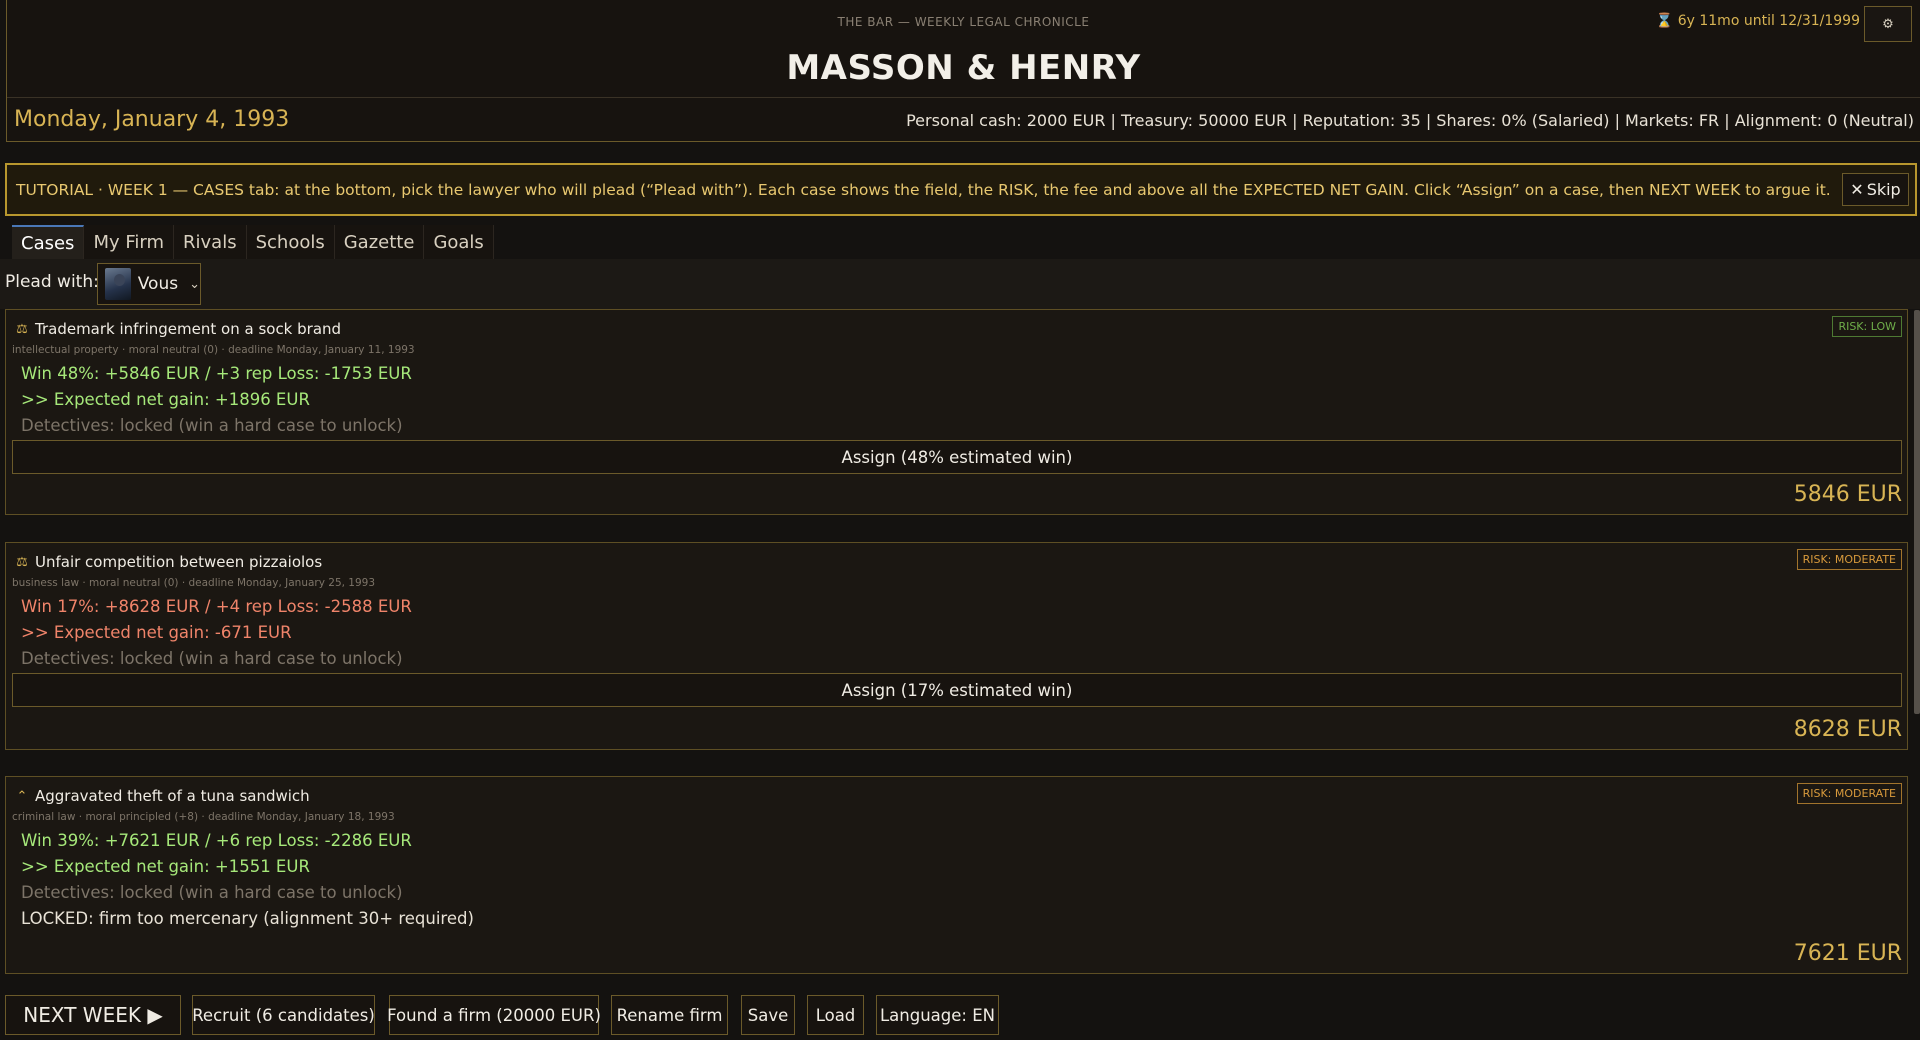  I want to click on recruit-button: Recruit (6 candidates), so click(283, 1015).